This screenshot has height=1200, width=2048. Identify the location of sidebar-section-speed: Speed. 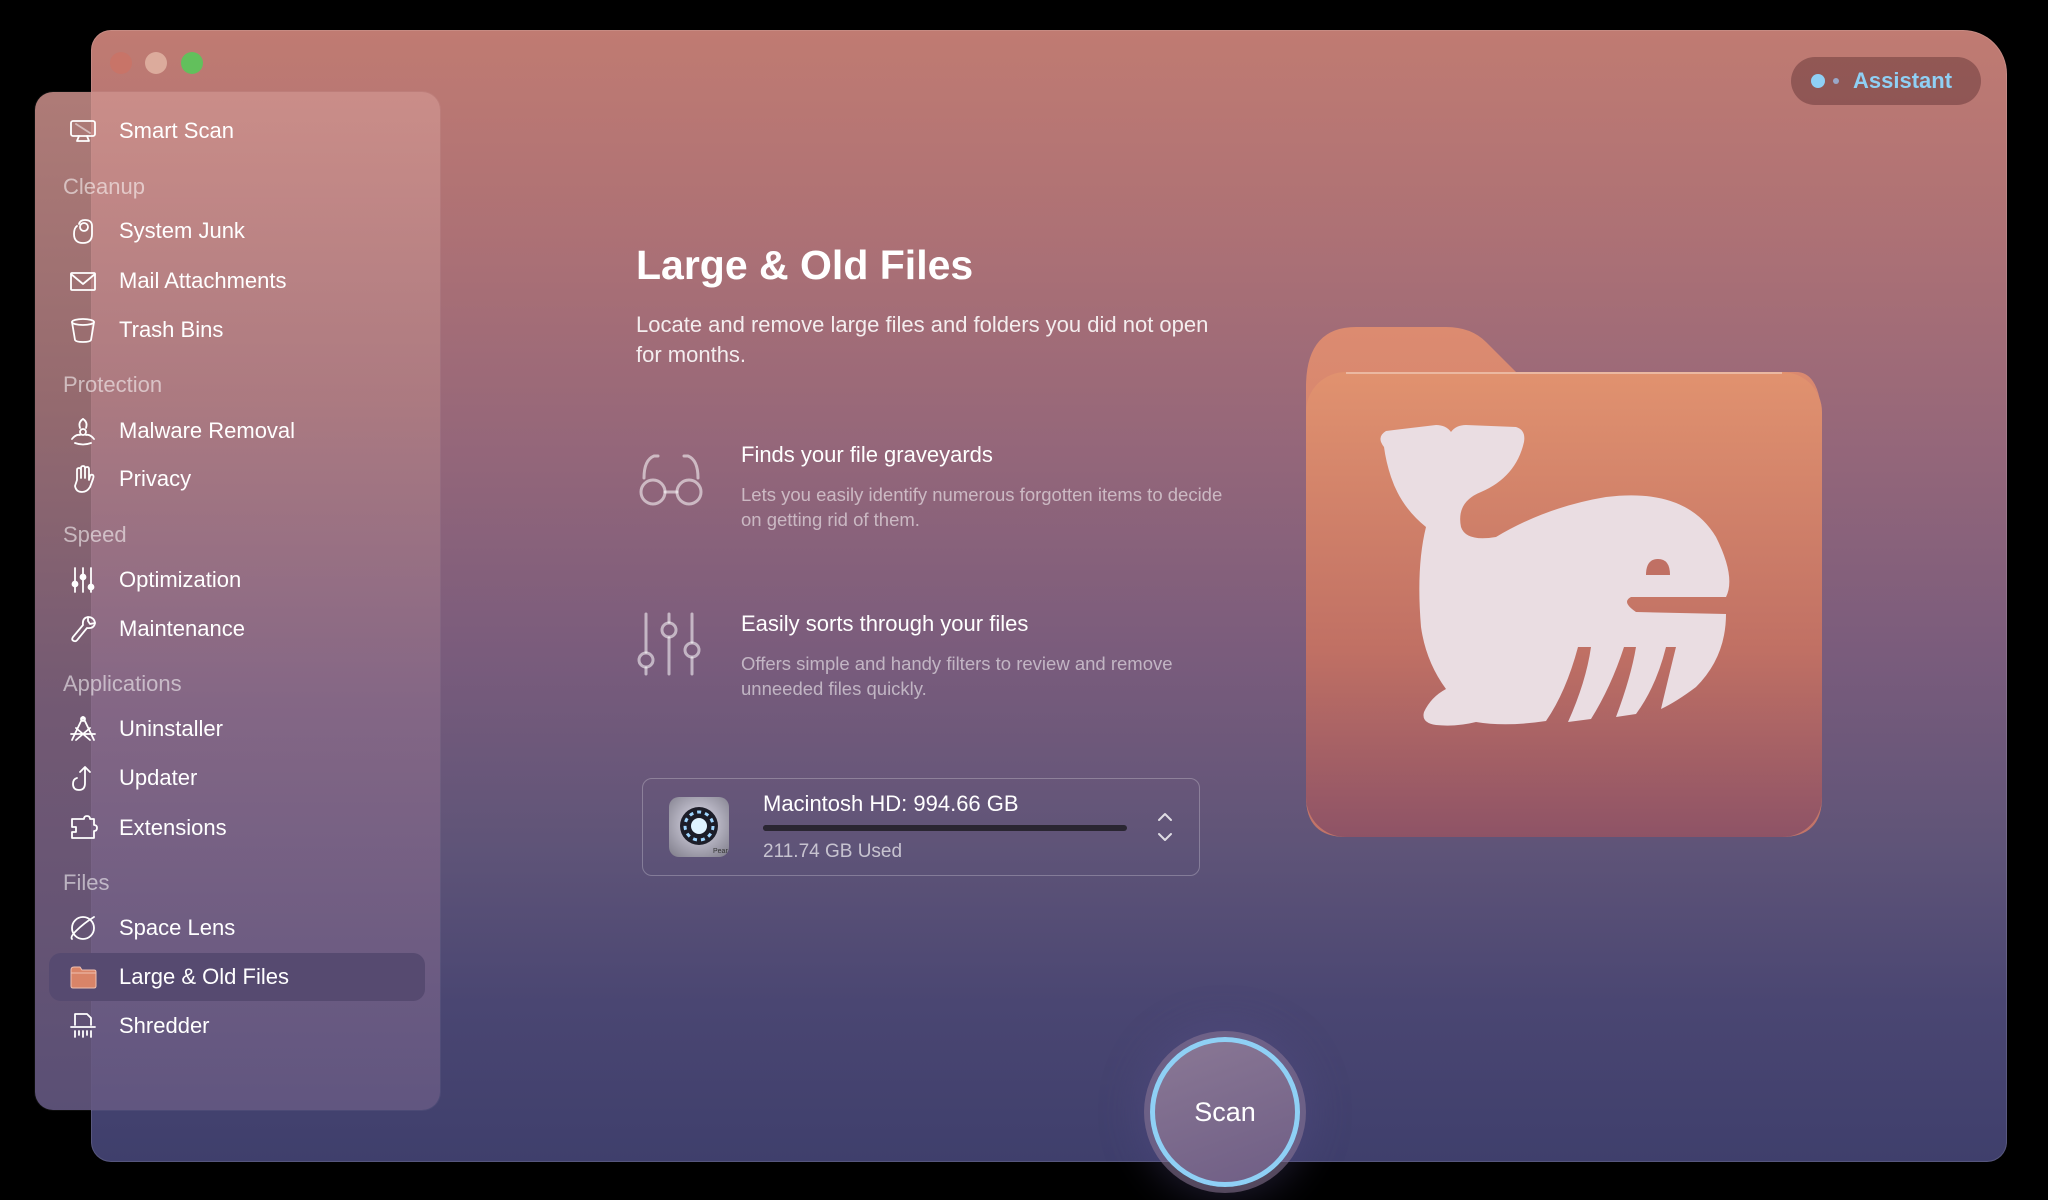
(95, 534).